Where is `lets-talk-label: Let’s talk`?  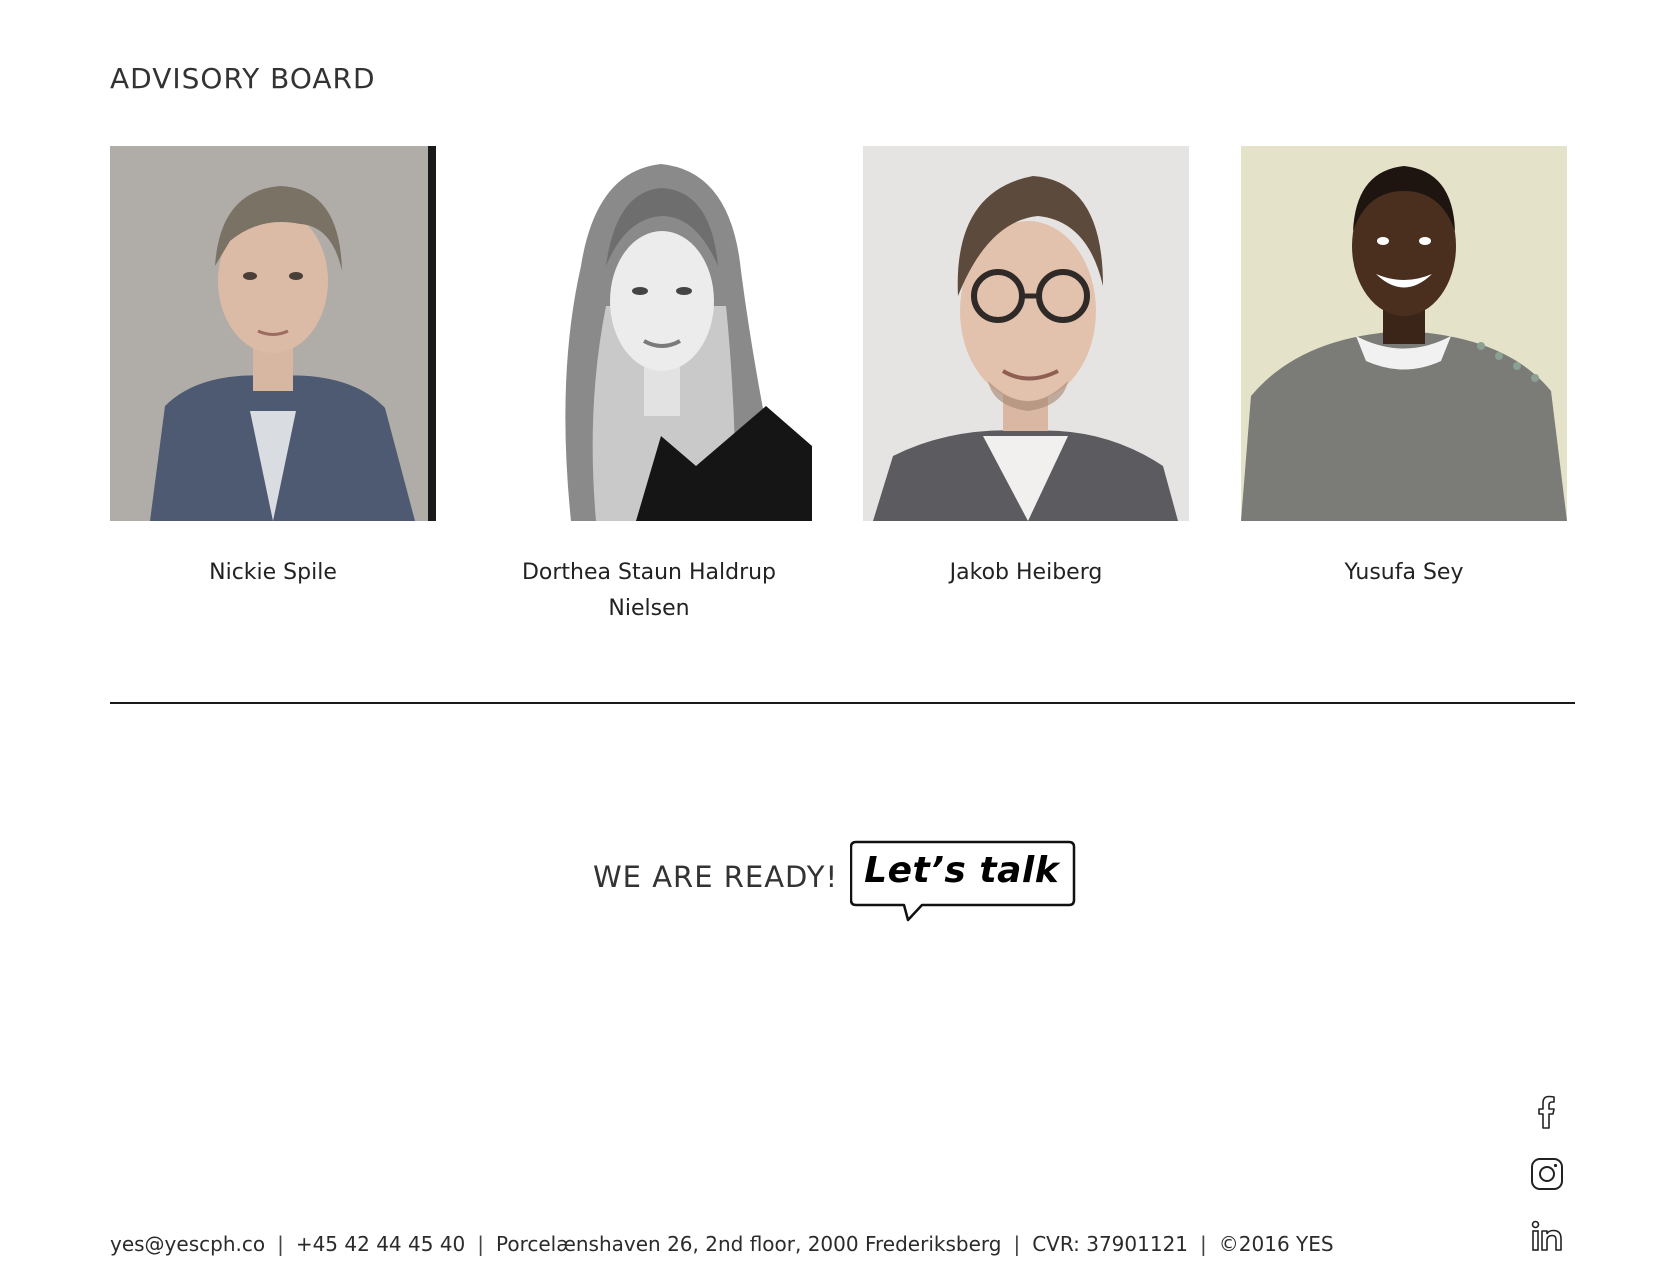
lets-talk-label: Let’s talk is located at coordinates (962, 870).